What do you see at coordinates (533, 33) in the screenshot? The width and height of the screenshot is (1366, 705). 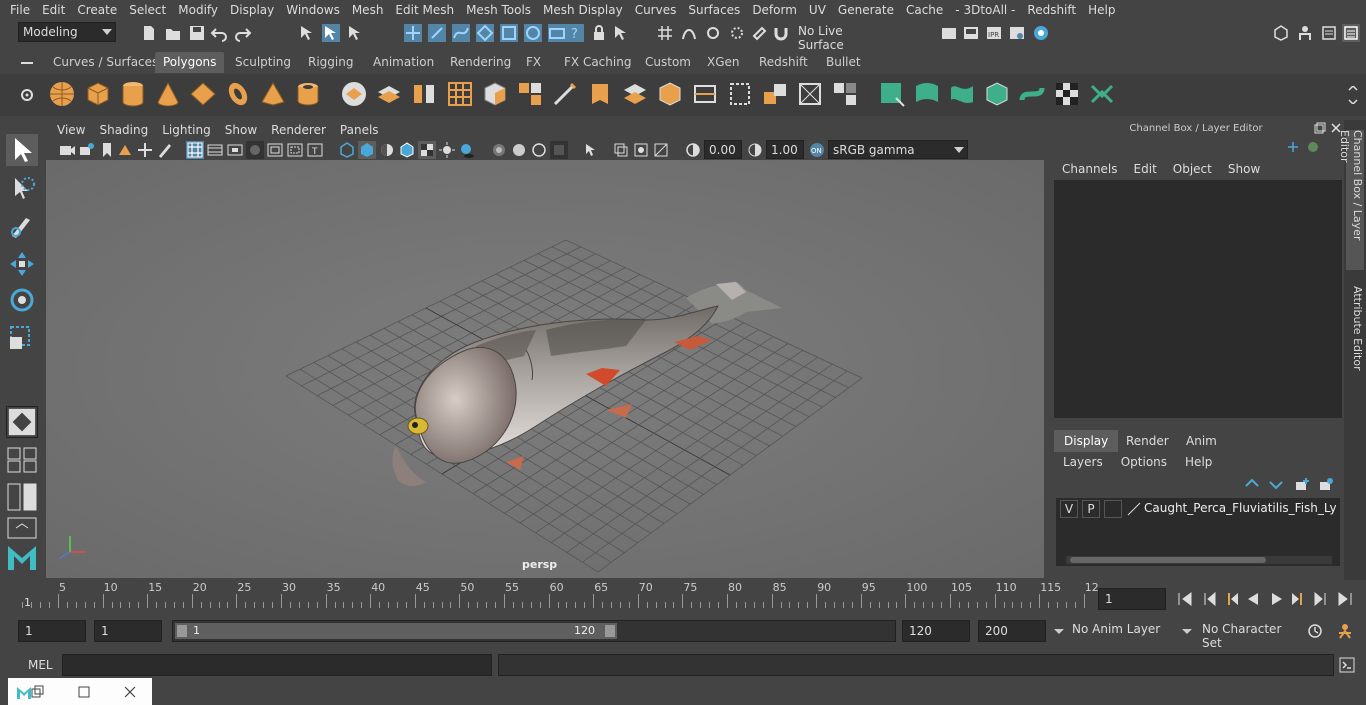 I see `select-dynamics-icon` at bounding box center [533, 33].